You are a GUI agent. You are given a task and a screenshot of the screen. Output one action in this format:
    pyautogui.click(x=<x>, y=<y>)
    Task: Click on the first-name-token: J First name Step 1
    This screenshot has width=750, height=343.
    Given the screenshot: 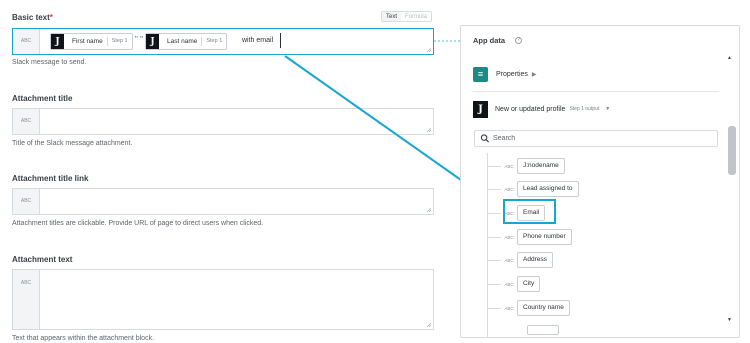 What is the action you would take?
    pyautogui.click(x=91, y=41)
    